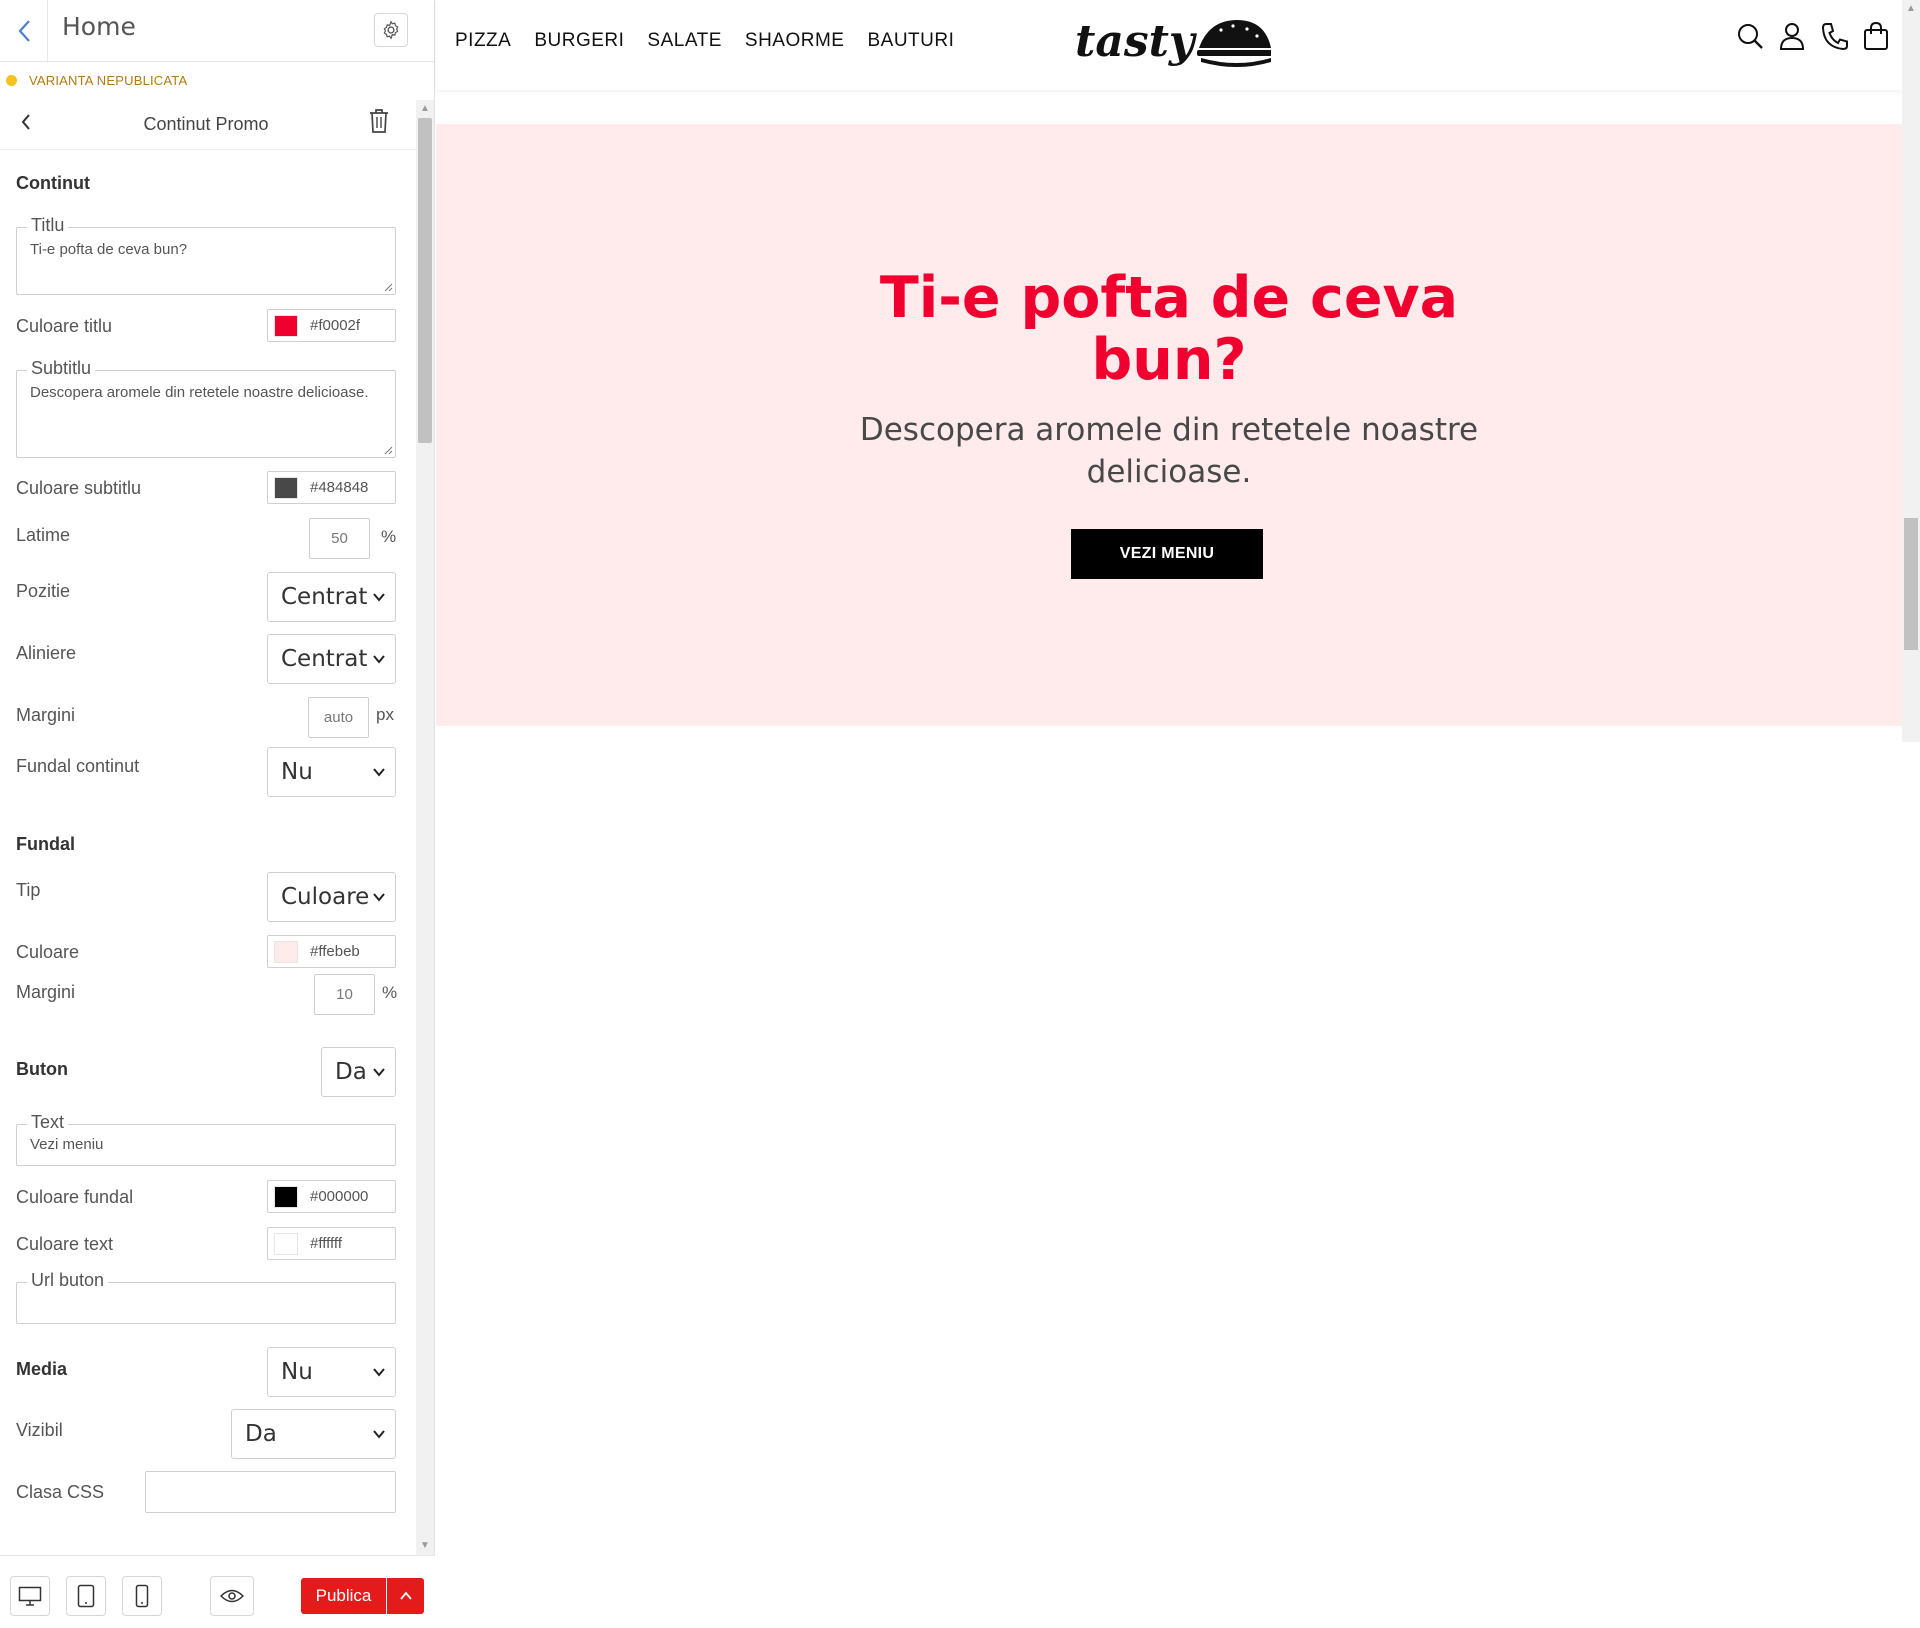  I want to click on search-icon, so click(1750, 36).